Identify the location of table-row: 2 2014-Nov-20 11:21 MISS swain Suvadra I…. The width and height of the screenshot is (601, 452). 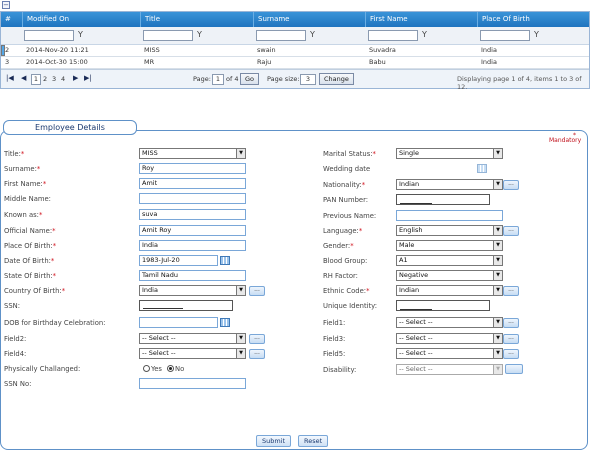
(295, 51).